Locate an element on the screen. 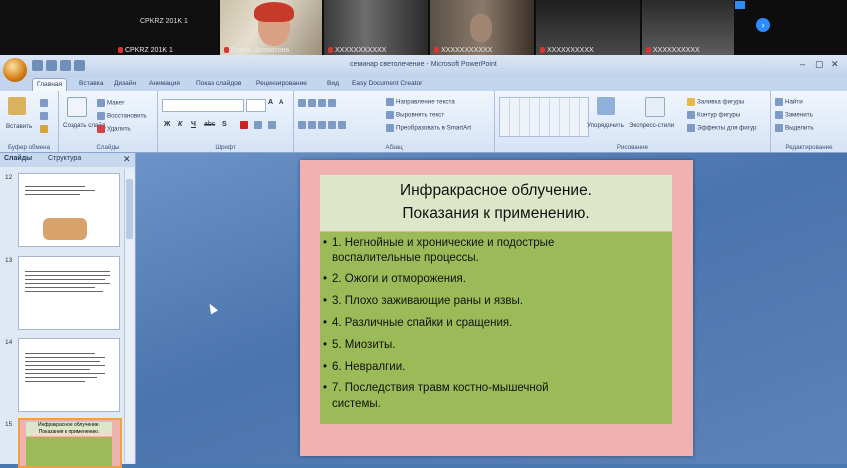 Image resolution: width=847 pixels, height=468 pixels. slide-number: 14 is located at coordinates (9, 342).